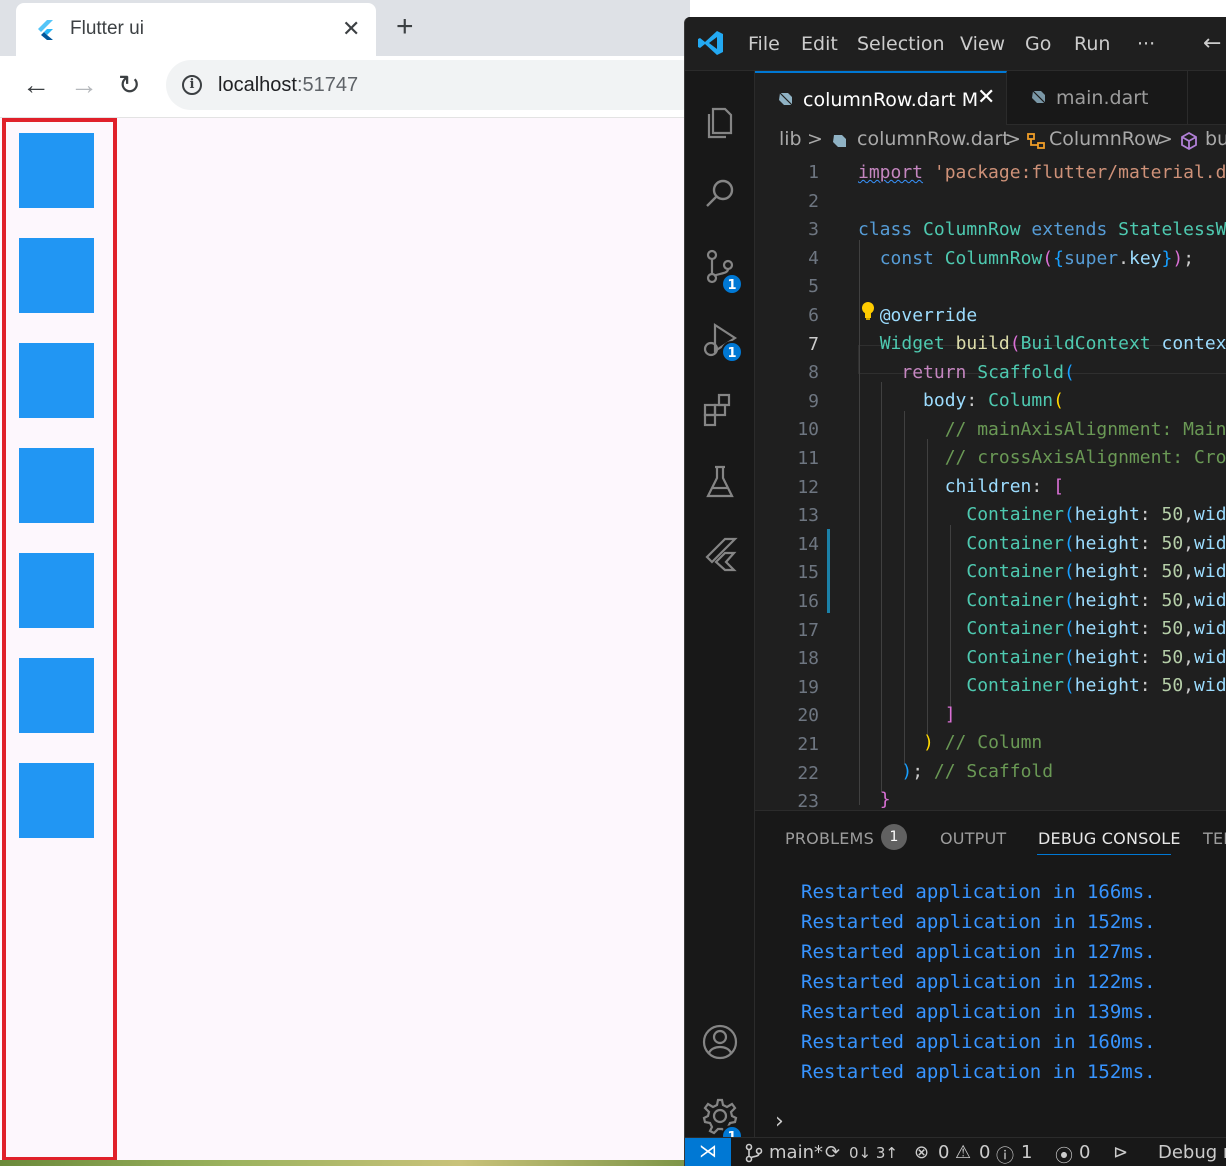  I want to click on code-line-6: @override, so click(928, 315).